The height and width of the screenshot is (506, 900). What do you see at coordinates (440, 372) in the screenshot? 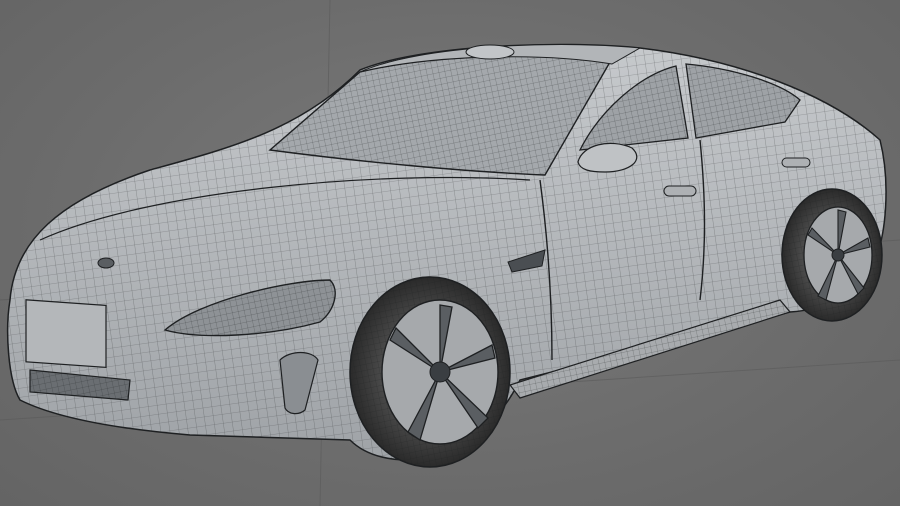
I see `front-hub` at bounding box center [440, 372].